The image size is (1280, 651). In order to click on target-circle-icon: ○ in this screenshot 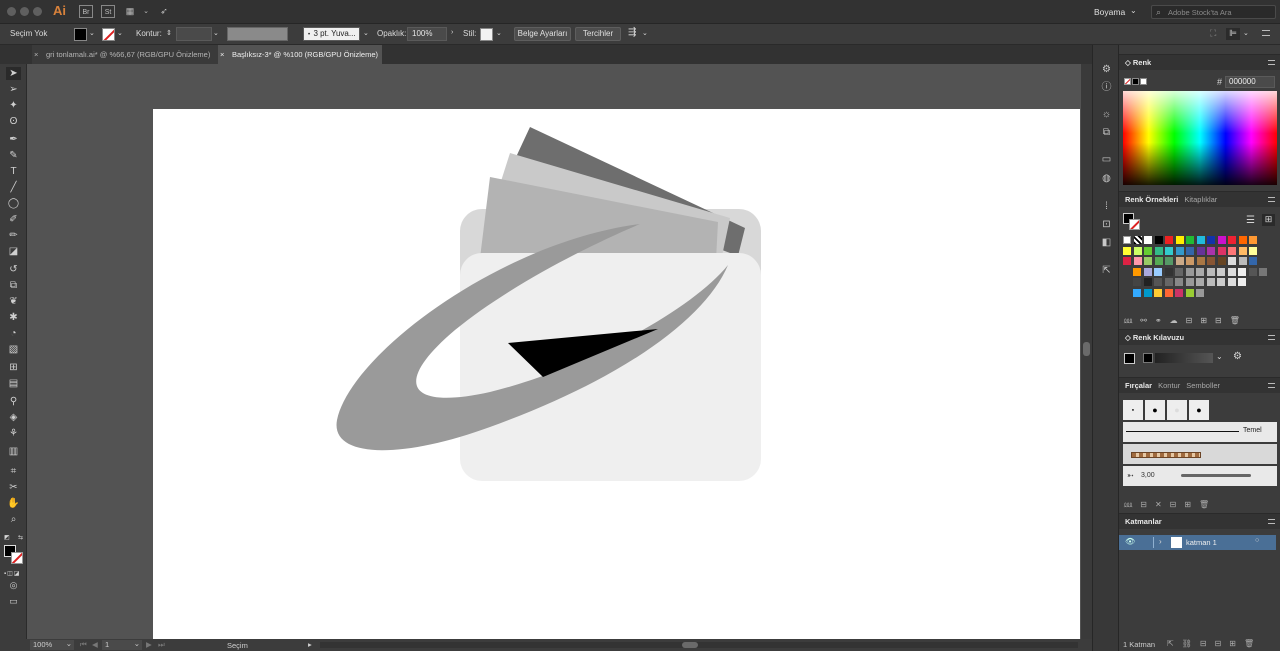, I will do `click(1257, 540)`.